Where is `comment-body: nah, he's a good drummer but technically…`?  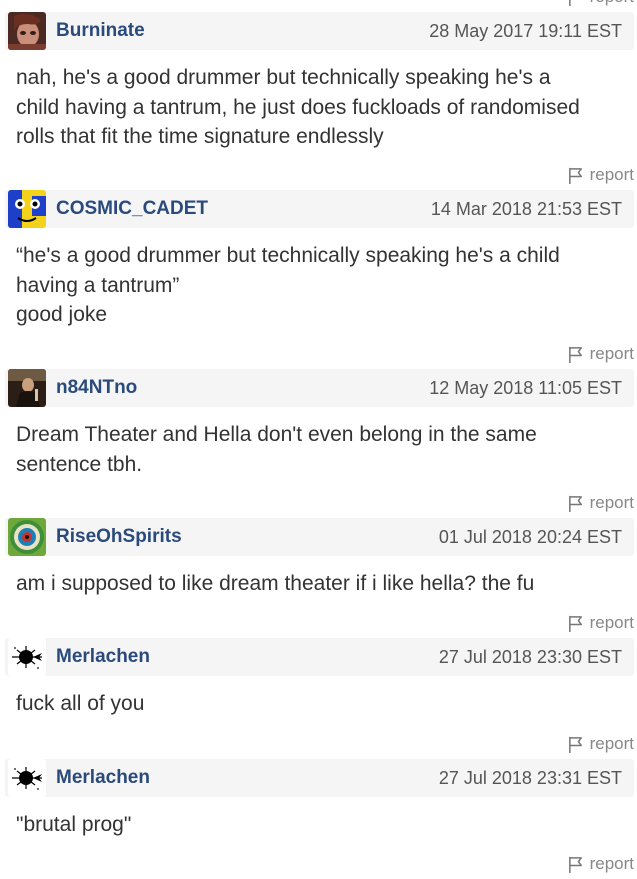 comment-body: nah, he's a good drummer but technically… is located at coordinates (318, 105).